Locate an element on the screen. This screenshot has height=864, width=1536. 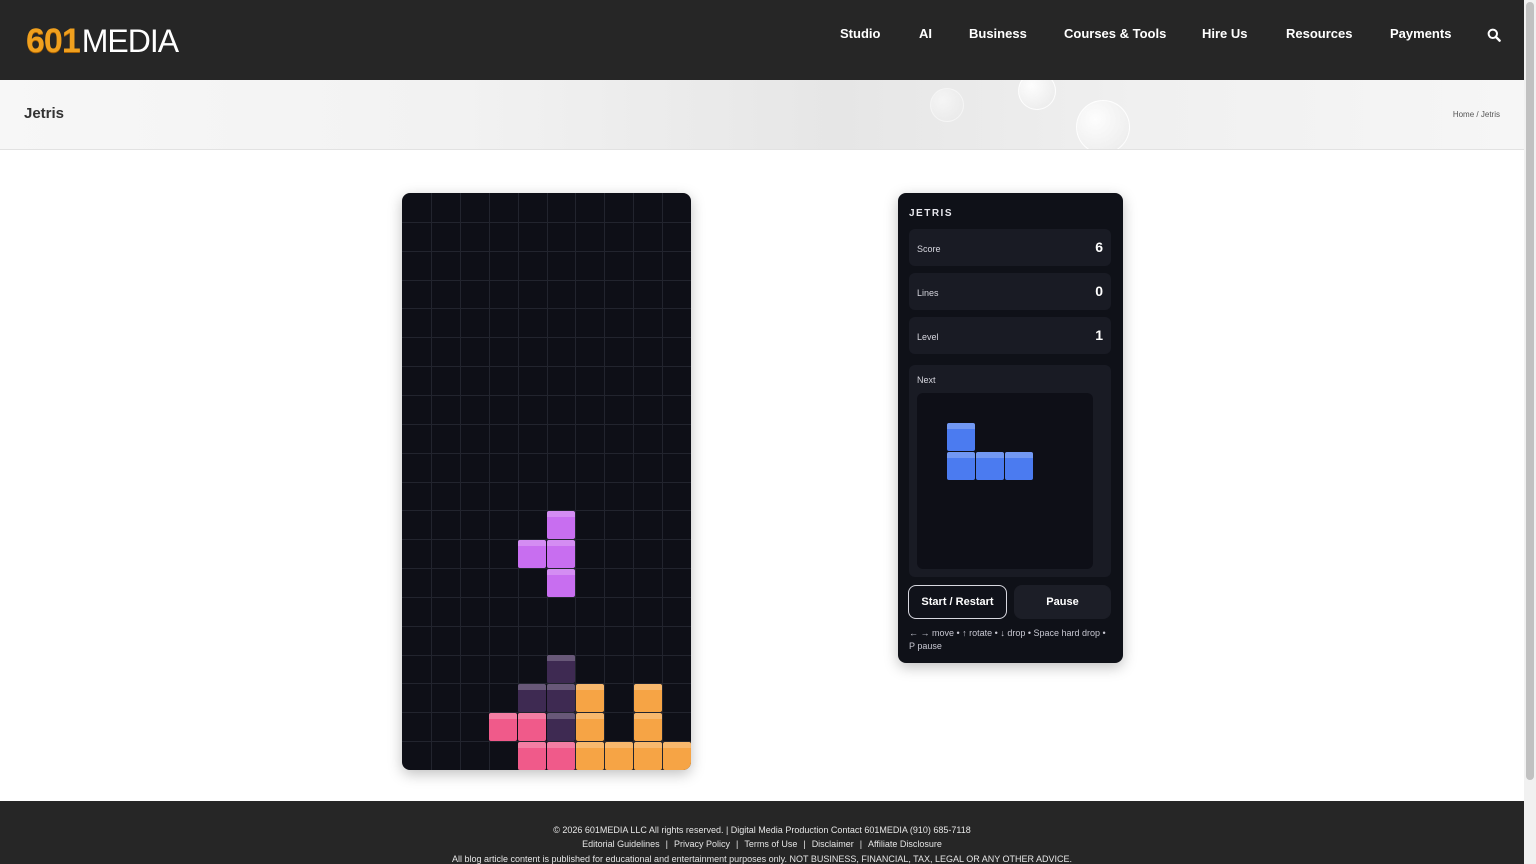
level-value: 1 is located at coordinates (1099, 335).